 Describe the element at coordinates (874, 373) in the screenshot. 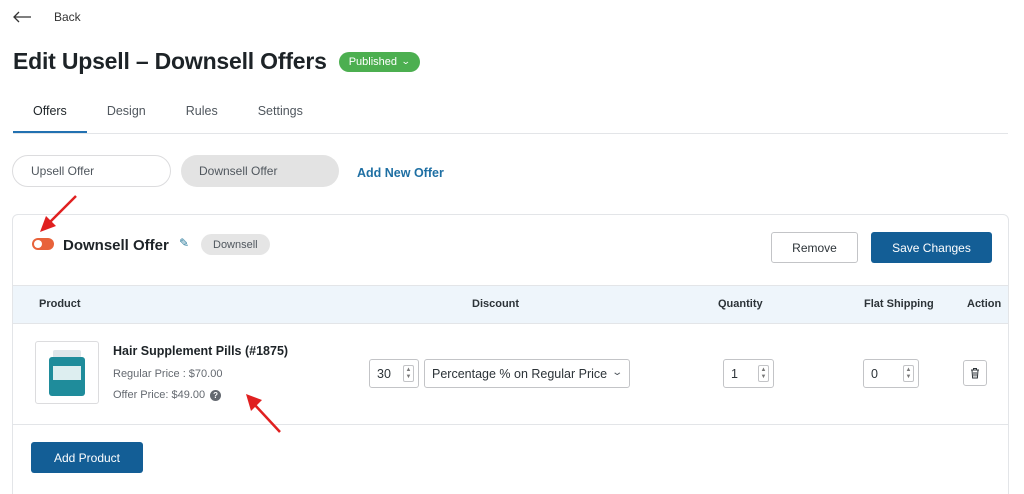

I see `flat-shipping-value: 0` at that location.